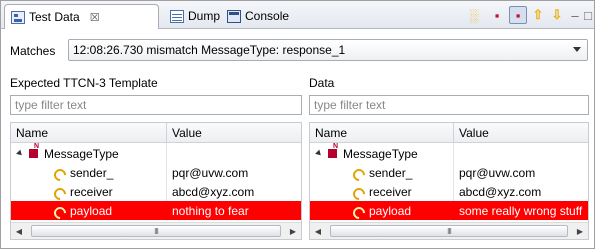 The image size is (595, 249). I want to click on tab-dump-label: Dump, so click(204, 16).